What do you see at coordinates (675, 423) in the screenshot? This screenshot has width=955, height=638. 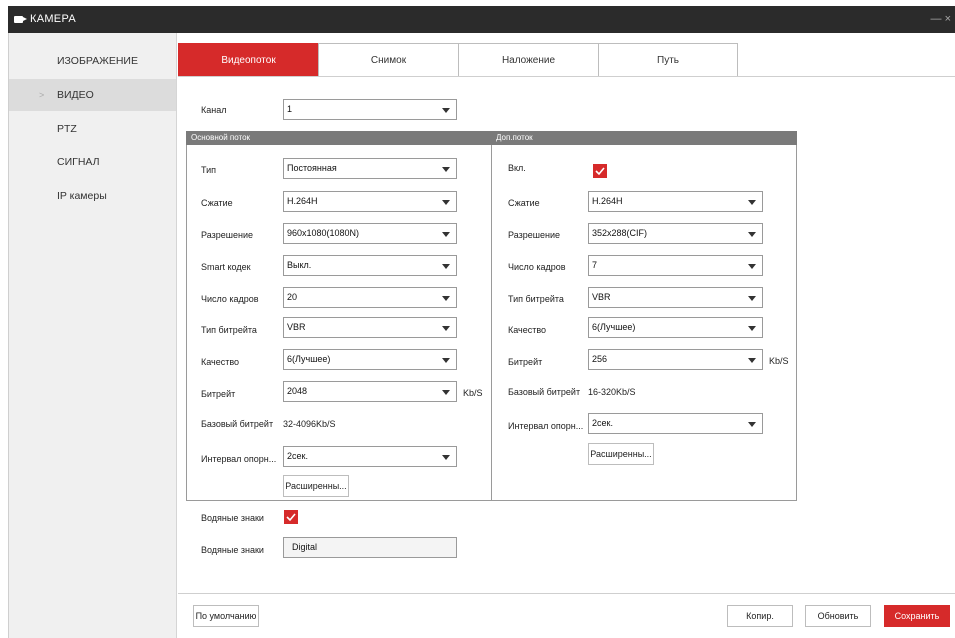 I see `sub-iframe-select: 2сек.` at bounding box center [675, 423].